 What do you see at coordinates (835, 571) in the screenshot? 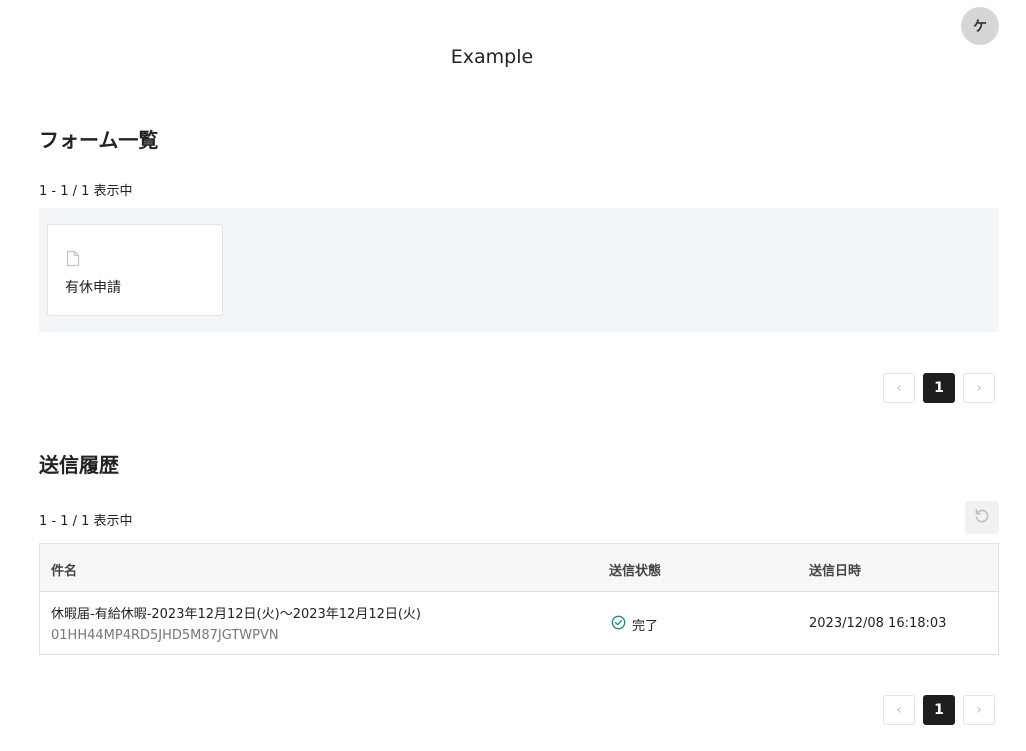
I see `column-header-sent-at: 送信日時` at bounding box center [835, 571].